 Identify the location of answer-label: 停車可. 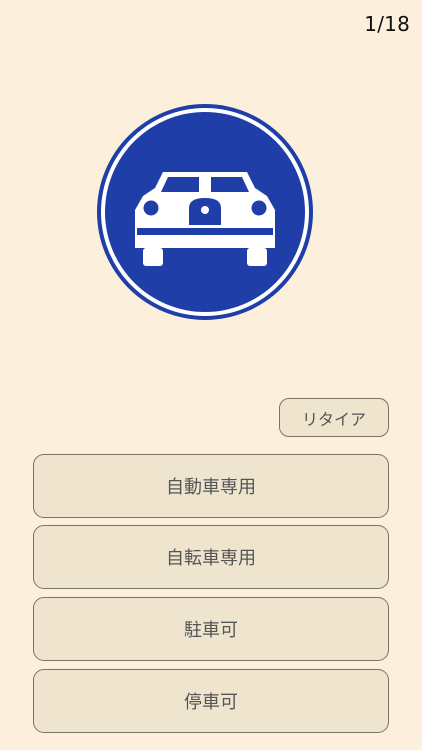
(211, 702).